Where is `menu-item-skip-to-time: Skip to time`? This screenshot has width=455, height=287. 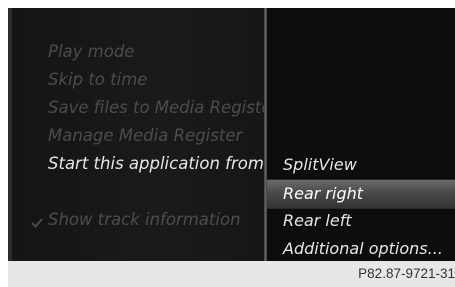
menu-item-skip-to-time: Skip to time is located at coordinates (156, 79).